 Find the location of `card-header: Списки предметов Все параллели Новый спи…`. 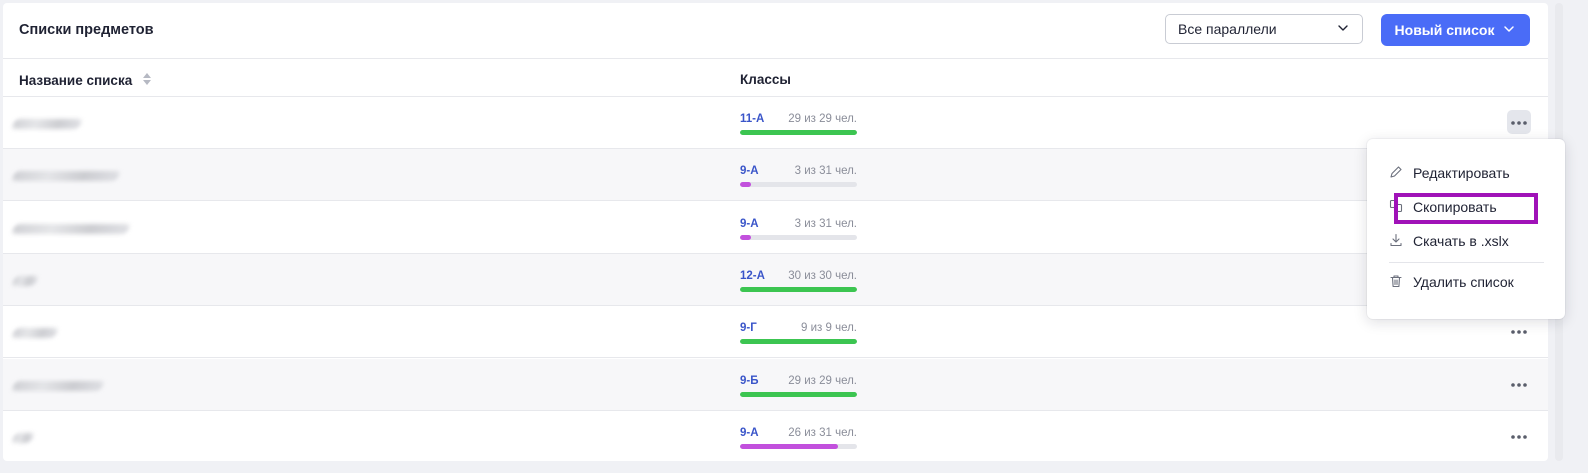

card-header: Списки предметов Все параллели Новый спи… is located at coordinates (775, 31).